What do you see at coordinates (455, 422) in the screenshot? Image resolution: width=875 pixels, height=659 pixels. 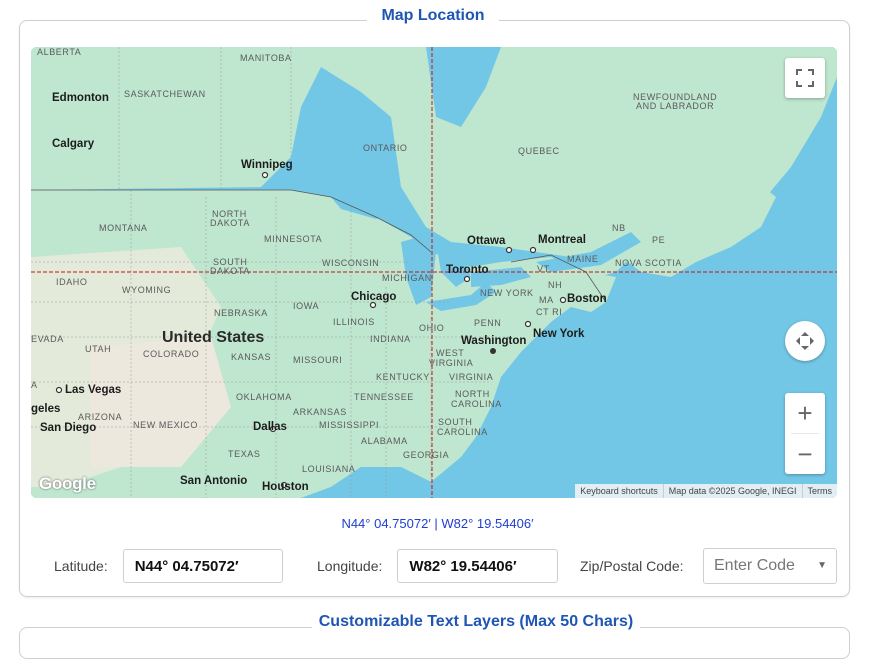 I see `label-south-carolina-1: SOUTH` at bounding box center [455, 422].